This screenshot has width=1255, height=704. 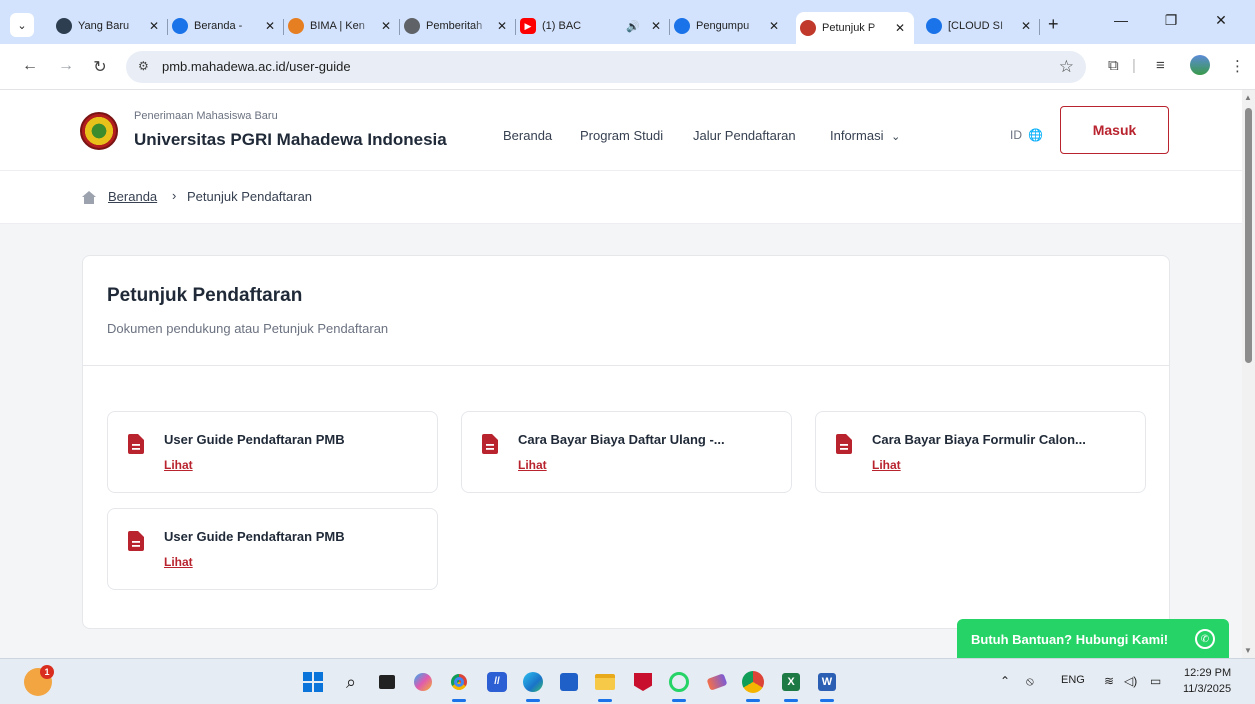 What do you see at coordinates (1005, 681) in the screenshot?
I see `show-hidden-icons-icon: ⌃` at bounding box center [1005, 681].